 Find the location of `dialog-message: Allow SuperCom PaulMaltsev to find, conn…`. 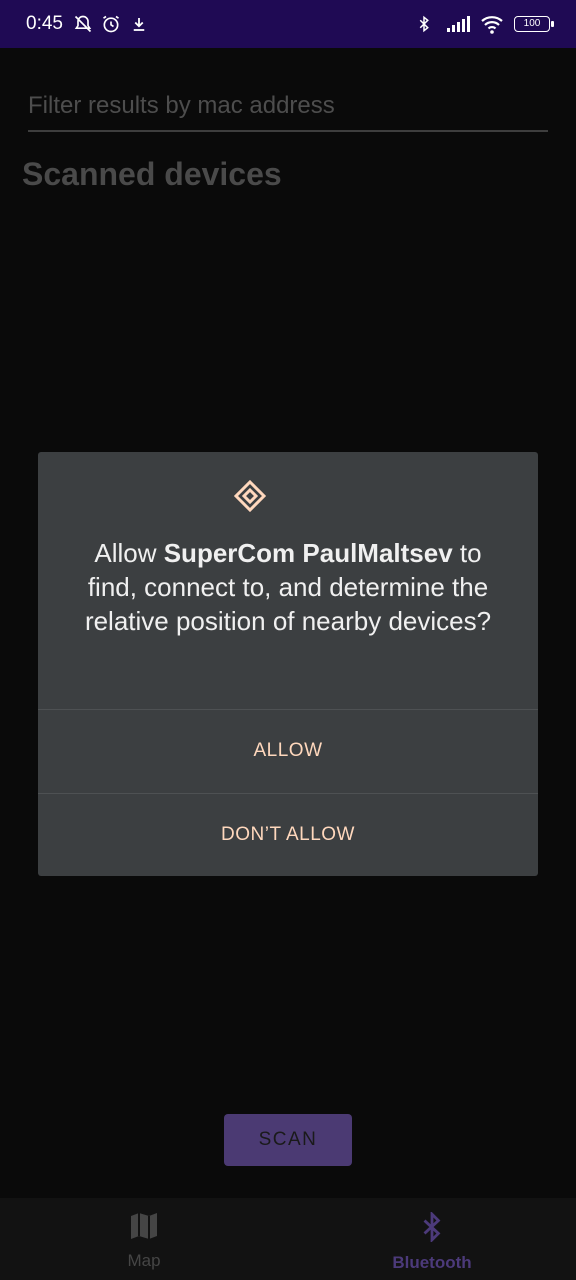

dialog-message: Allow SuperCom PaulMaltsev to find, conn… is located at coordinates (288, 587).